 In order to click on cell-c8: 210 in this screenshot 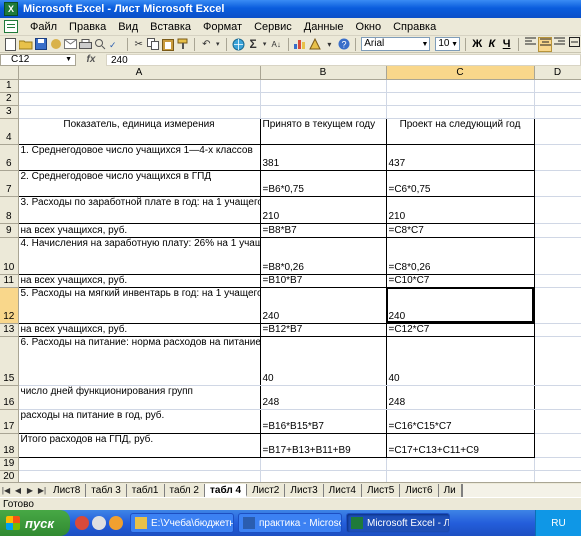, I will do `click(460, 209)`.